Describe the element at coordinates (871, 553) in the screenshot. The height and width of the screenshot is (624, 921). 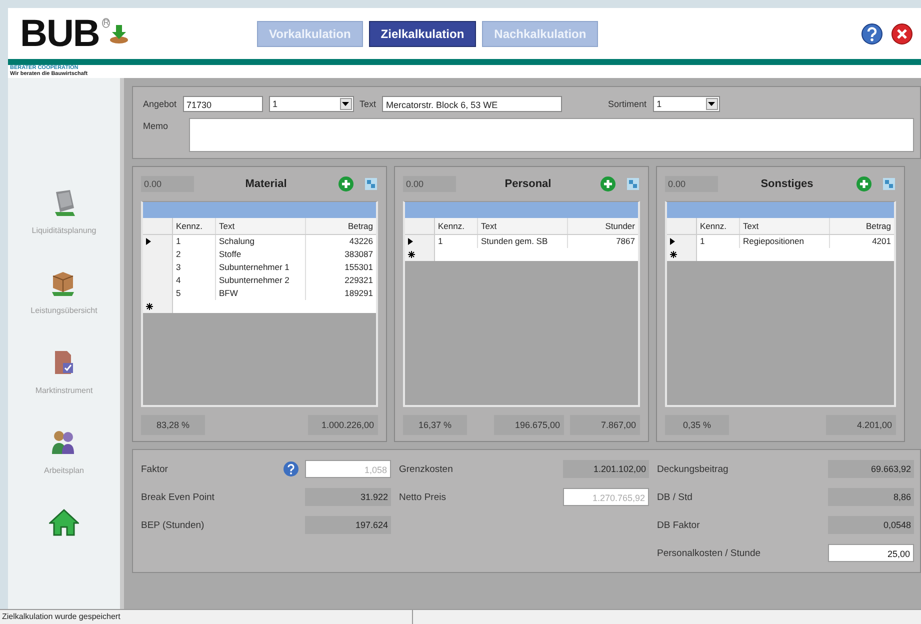
I see `input-field: 25,00` at that location.